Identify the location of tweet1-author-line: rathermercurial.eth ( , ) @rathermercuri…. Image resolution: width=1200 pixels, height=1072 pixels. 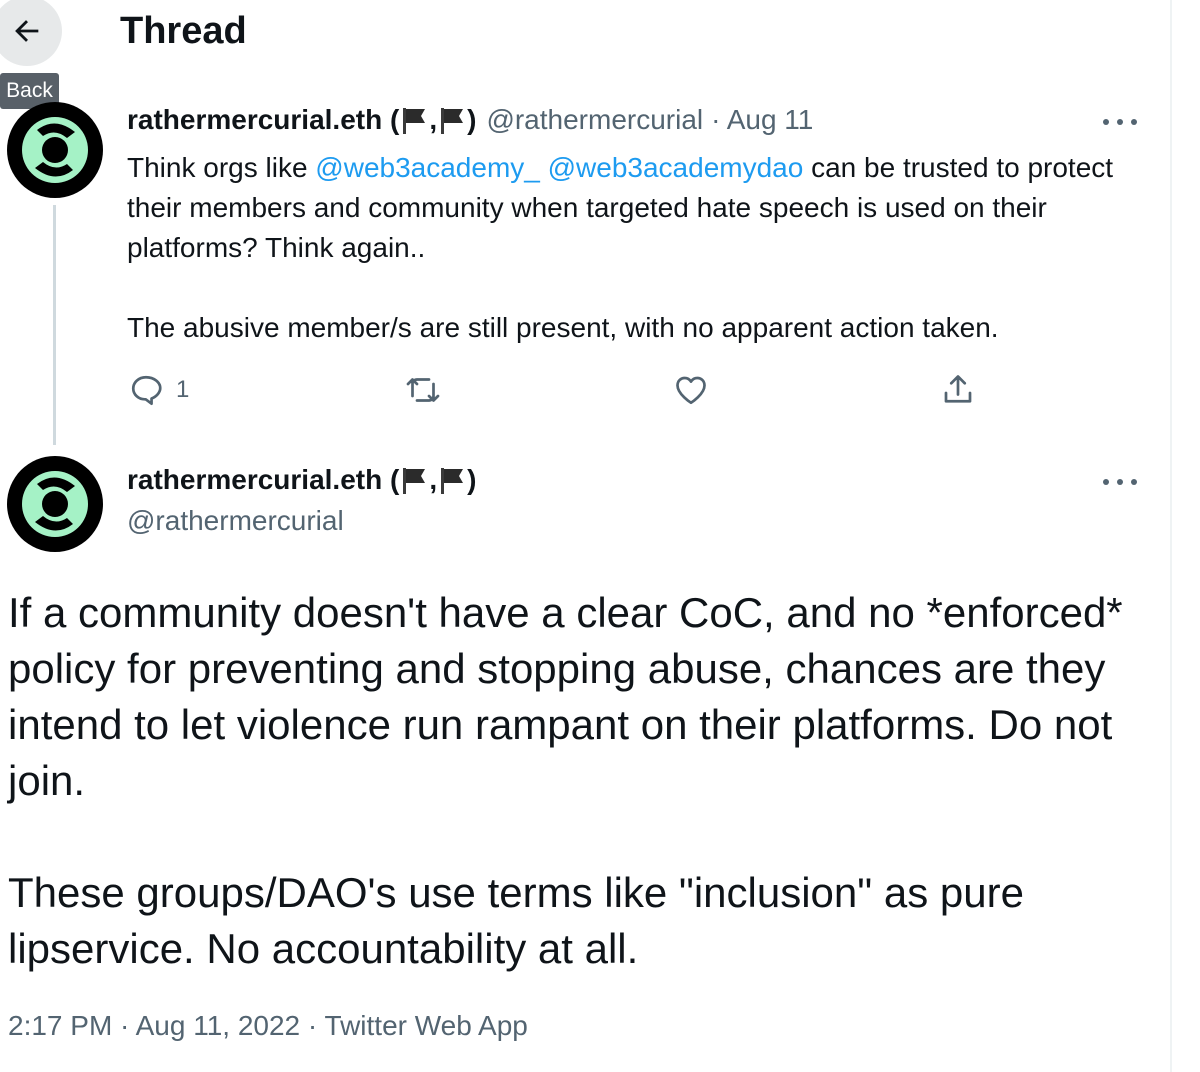
(470, 120).